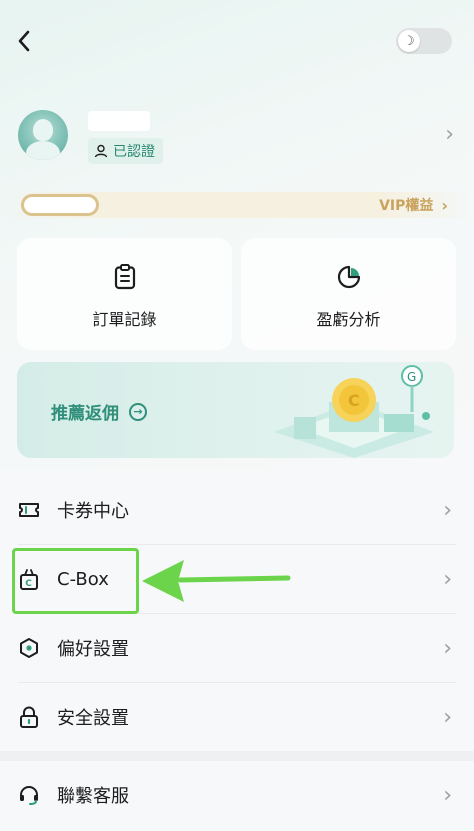  I want to click on chevron-left-icon, so click(24, 41).